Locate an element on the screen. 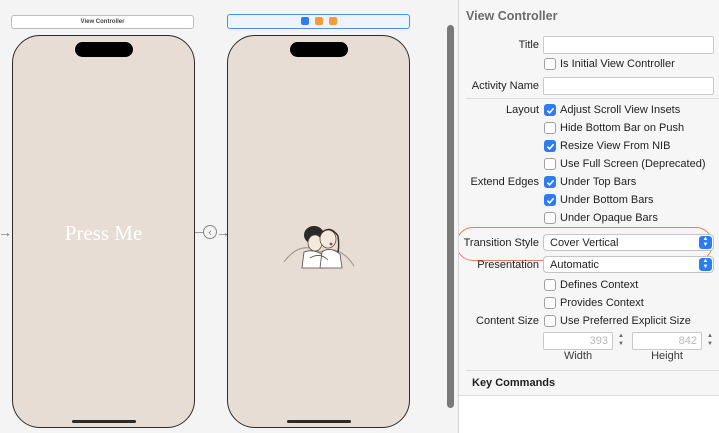  extend-edges-under-bottom-bars: Under Bottom Bars is located at coordinates (599, 200).